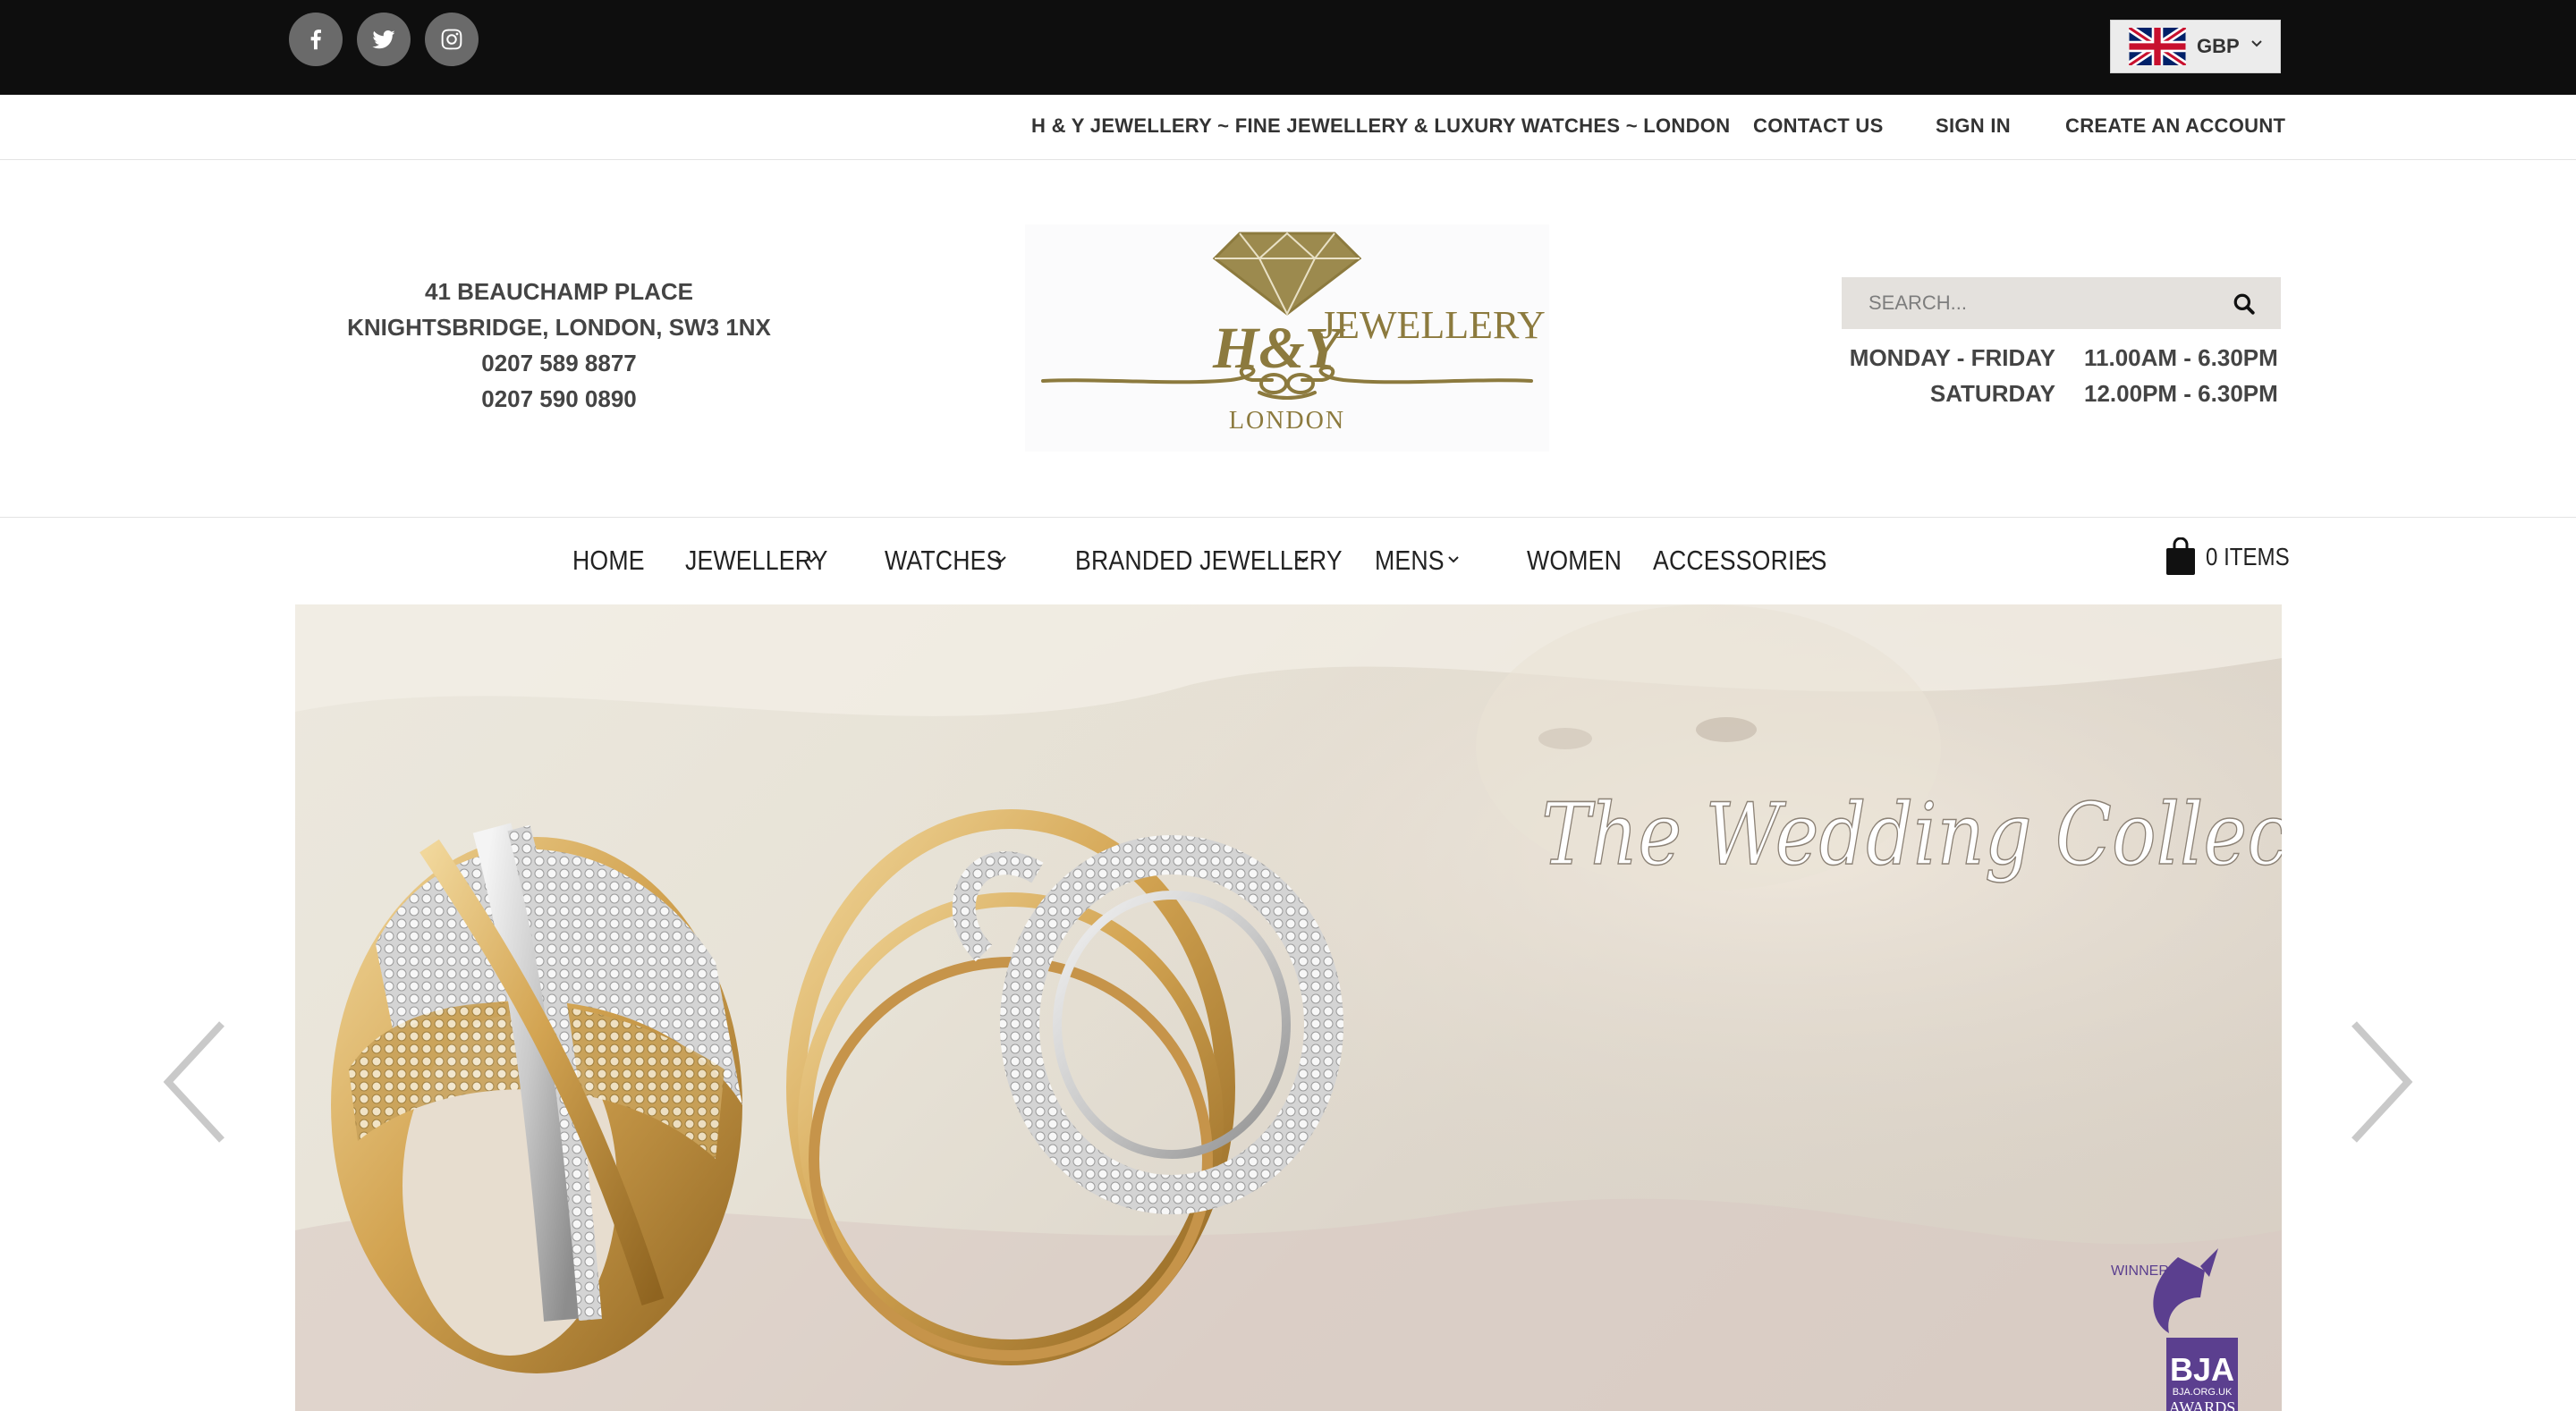 This screenshot has width=2576, height=1411. I want to click on logo-brand-right: JEWELLERY, so click(1433, 325).